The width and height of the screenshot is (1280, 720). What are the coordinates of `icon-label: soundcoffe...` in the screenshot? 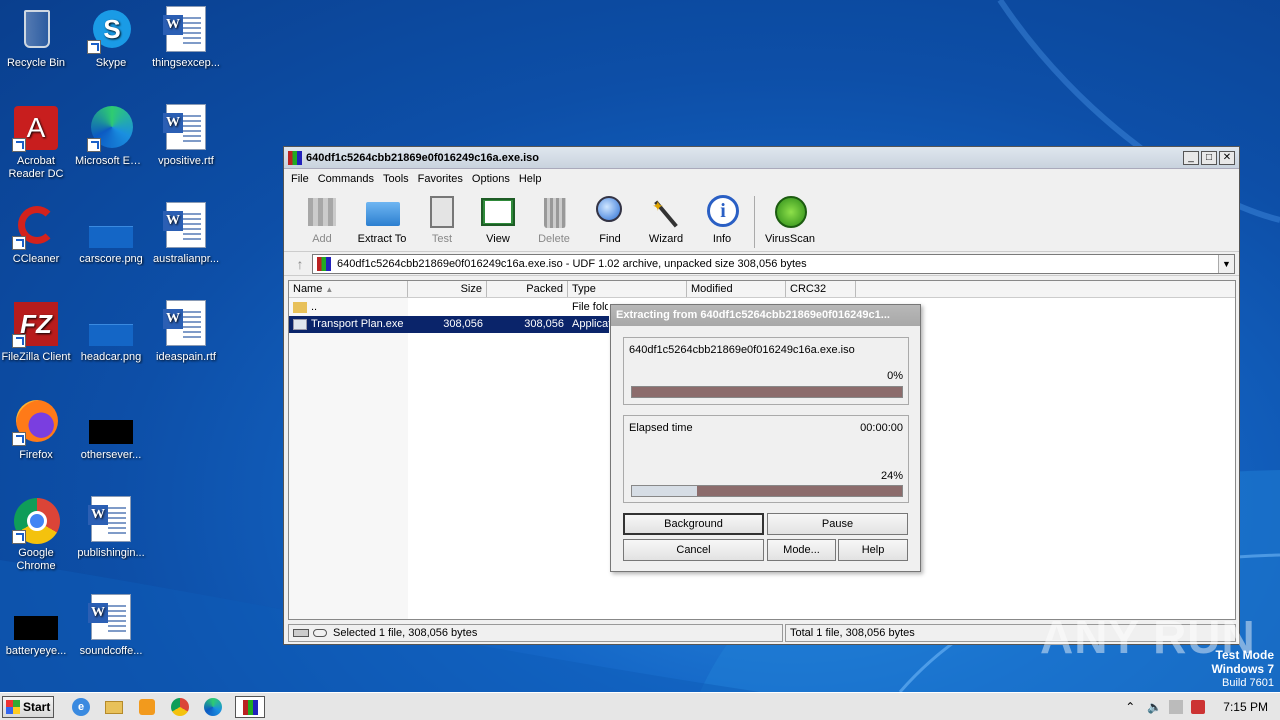 It's located at (111, 651).